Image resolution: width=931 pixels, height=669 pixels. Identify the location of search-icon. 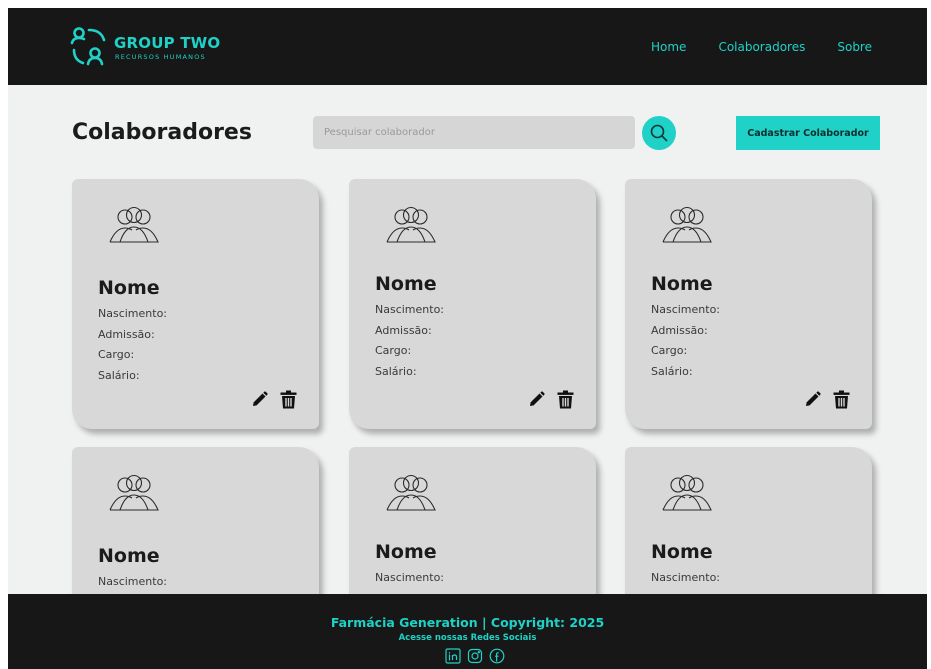
(659, 133).